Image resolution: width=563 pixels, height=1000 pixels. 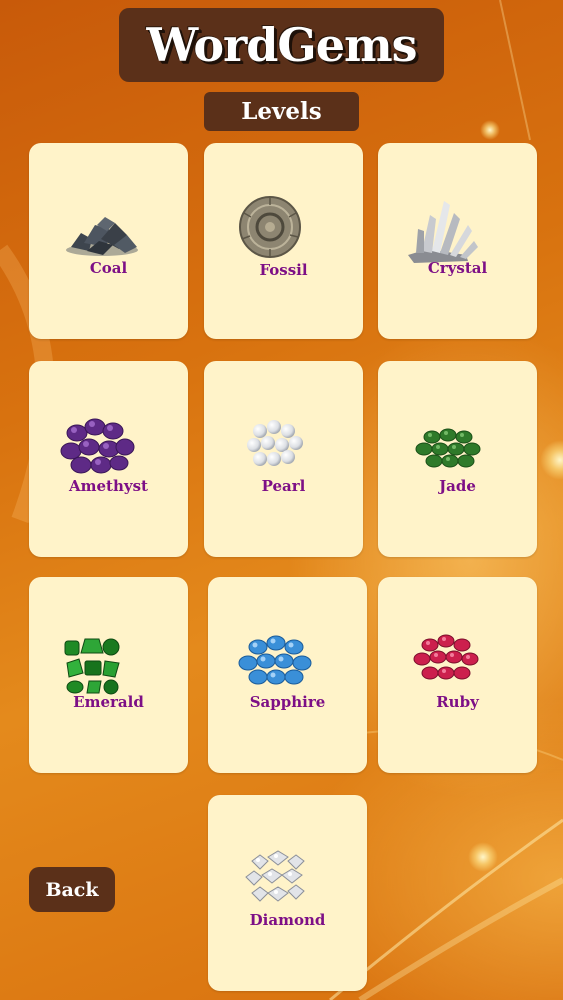 What do you see at coordinates (287, 702) in the screenshot?
I see `level-label-sapphire: Sapphire` at bounding box center [287, 702].